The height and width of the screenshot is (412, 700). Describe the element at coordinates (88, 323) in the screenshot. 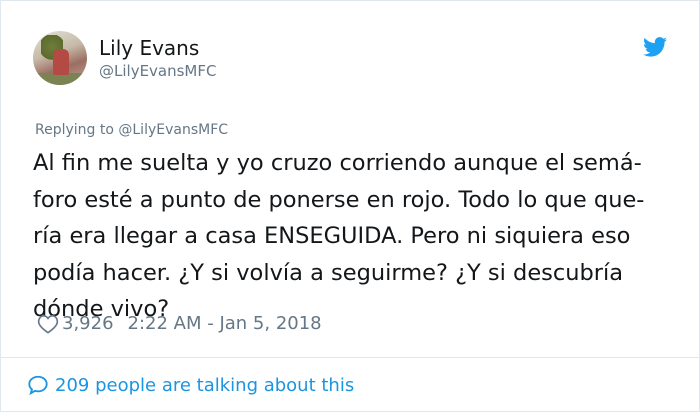

I see `like-count: 3,926` at that location.